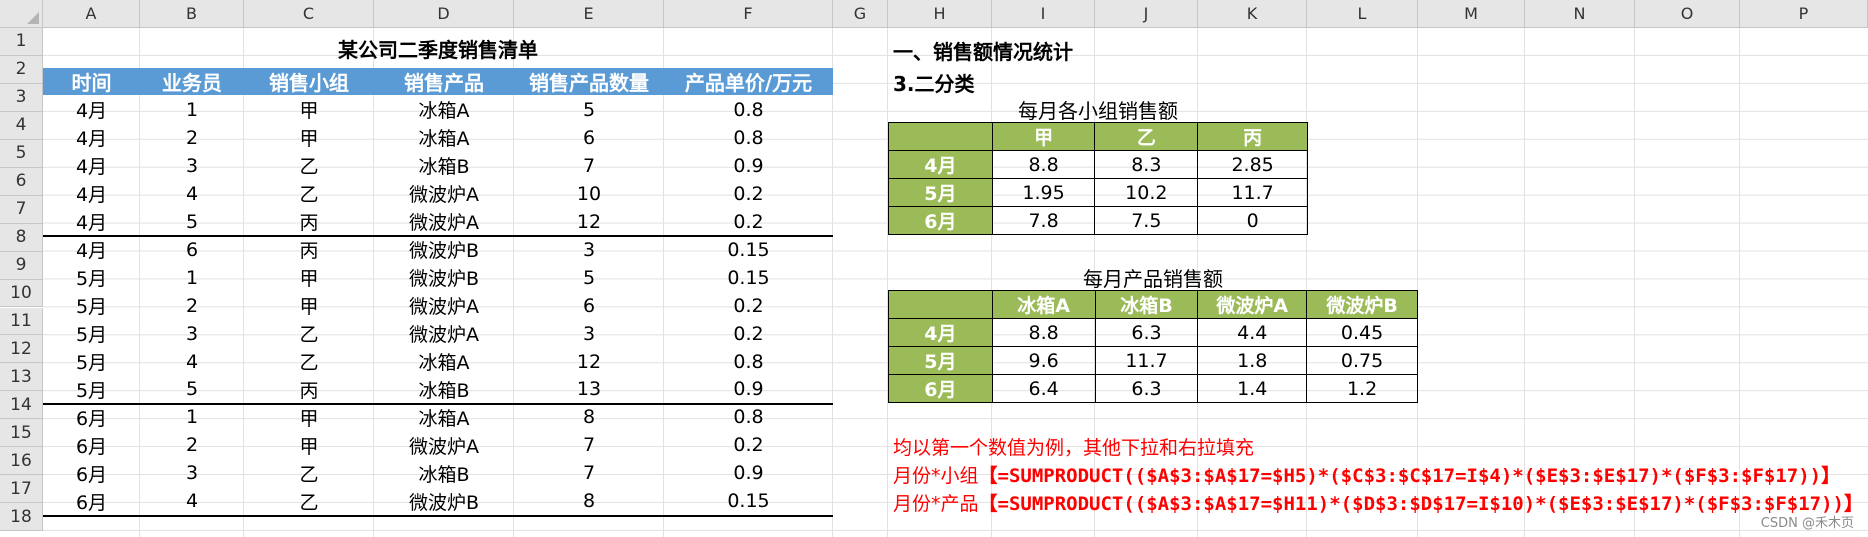  I want to click on pivot2-value-cell: 1.4, so click(1252, 388).